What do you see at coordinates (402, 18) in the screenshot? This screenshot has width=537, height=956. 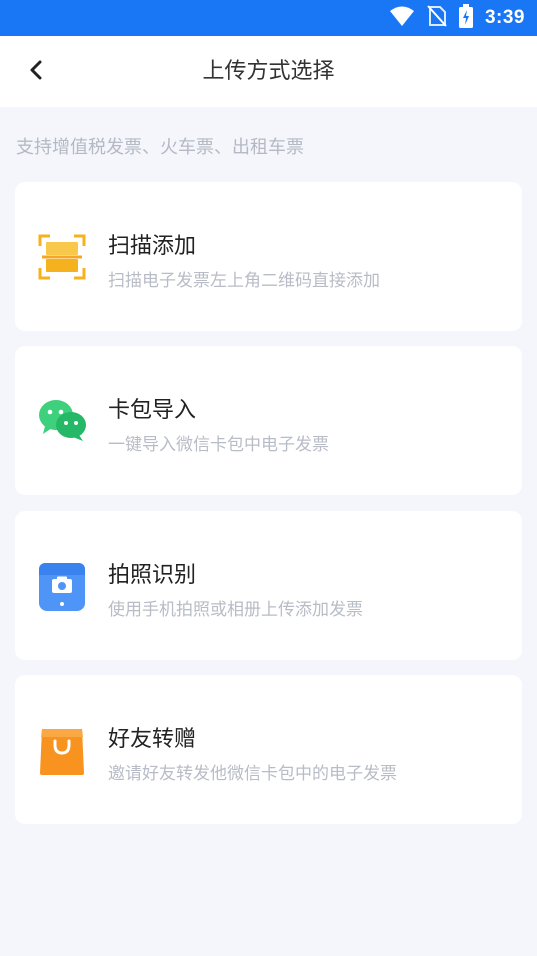 I see `wifi-icon` at bounding box center [402, 18].